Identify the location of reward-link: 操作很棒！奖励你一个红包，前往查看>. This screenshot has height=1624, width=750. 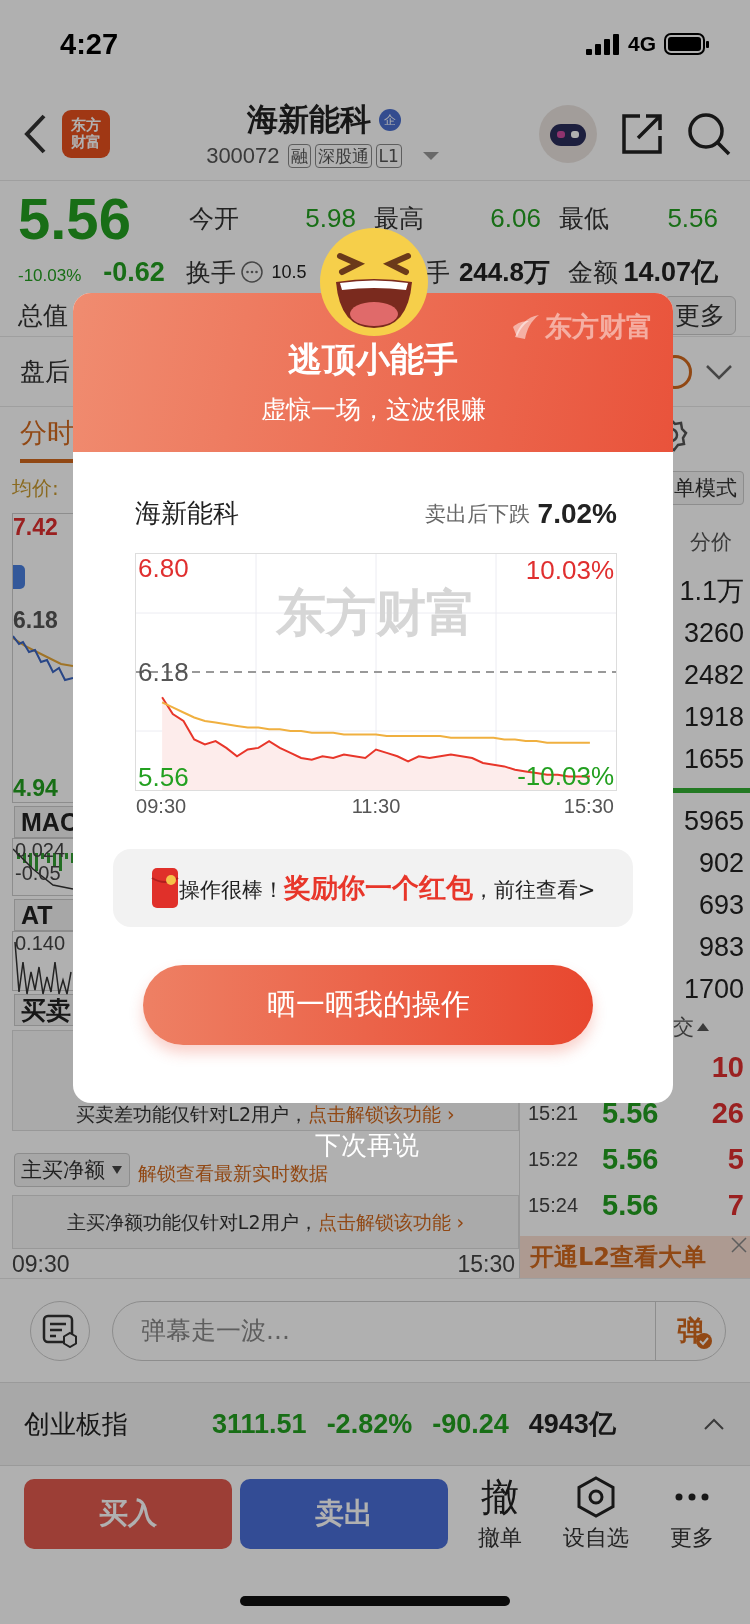
(373, 888).